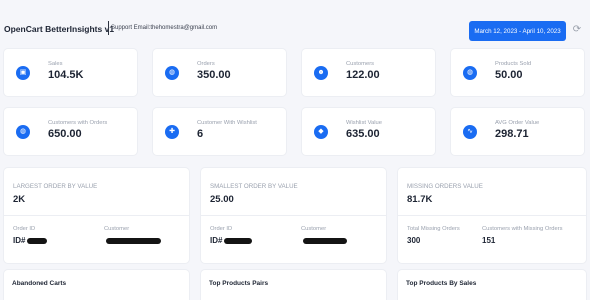 This screenshot has width=590, height=300. Describe the element at coordinates (219, 131) in the screenshot. I see `stat-card-customer-wishlist: ✚ Customer With Wishlist 6` at that location.